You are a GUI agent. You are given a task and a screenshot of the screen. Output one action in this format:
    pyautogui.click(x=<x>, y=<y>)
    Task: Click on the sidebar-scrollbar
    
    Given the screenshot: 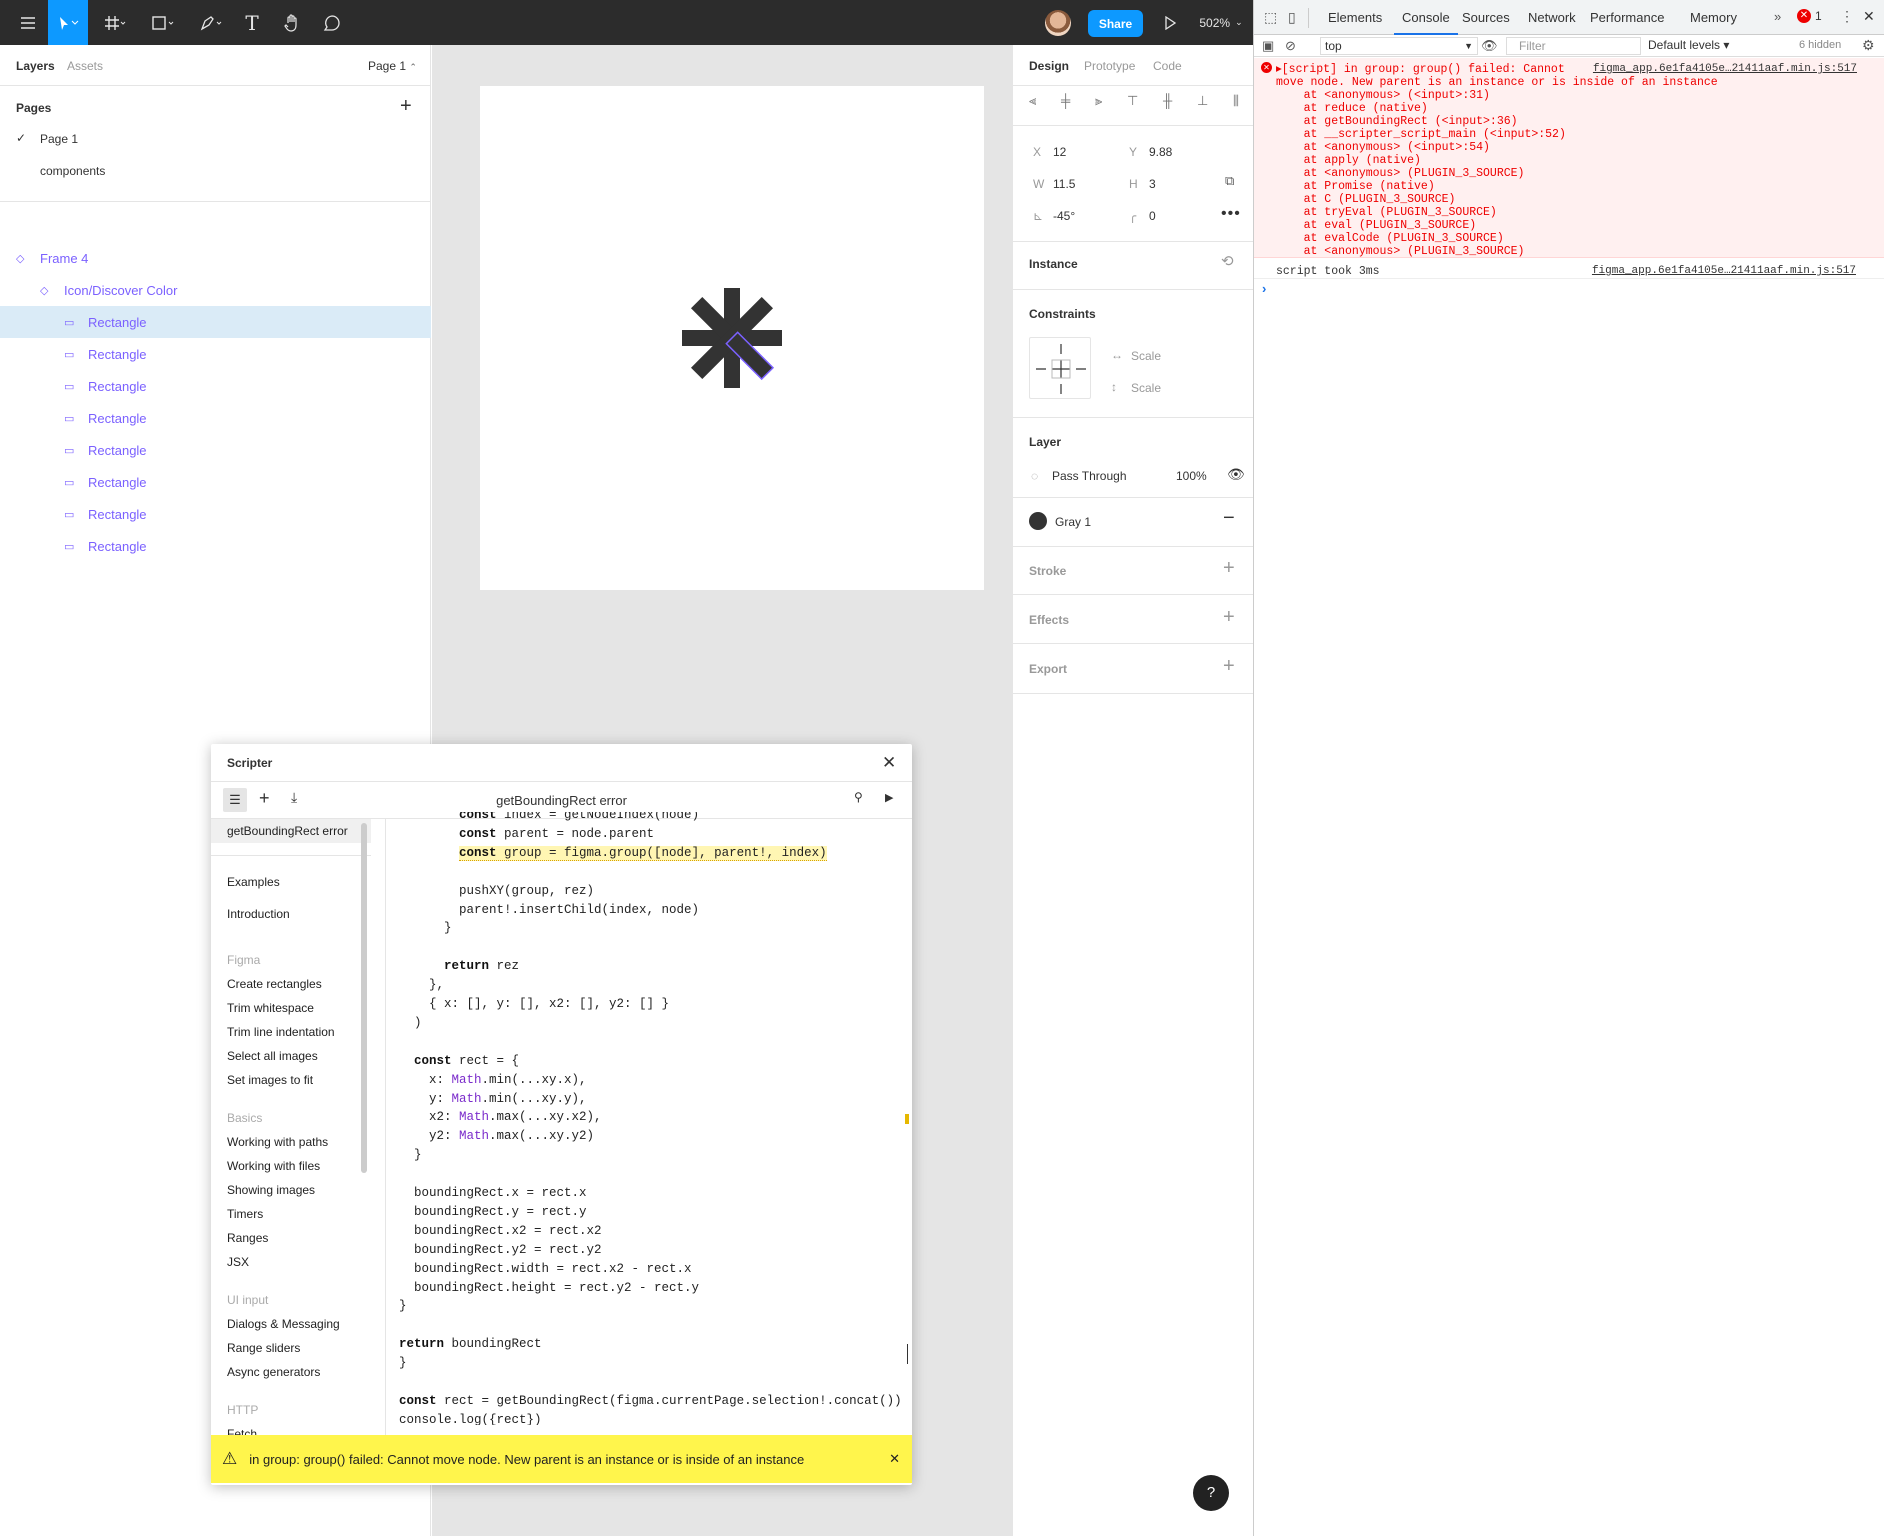 What is the action you would take?
    pyautogui.click(x=364, y=998)
    